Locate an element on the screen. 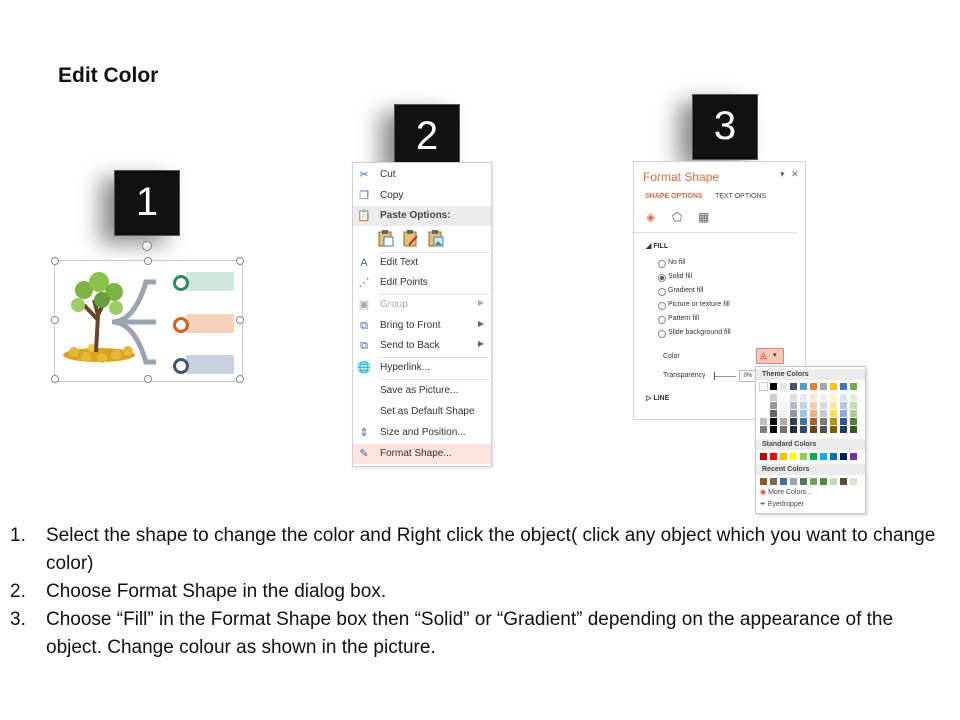 The height and width of the screenshot is (720, 960). paste-keep-formatting-icon is located at coordinates (386, 238).